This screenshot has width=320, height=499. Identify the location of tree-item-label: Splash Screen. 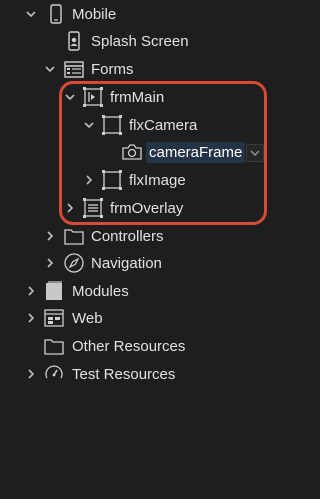
(140, 41).